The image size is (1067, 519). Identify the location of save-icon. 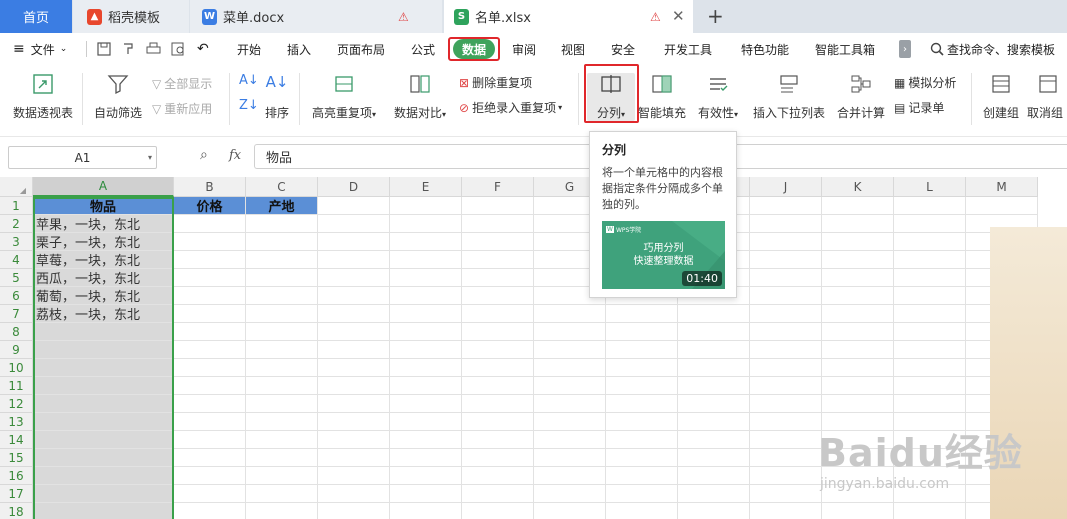
(104, 49).